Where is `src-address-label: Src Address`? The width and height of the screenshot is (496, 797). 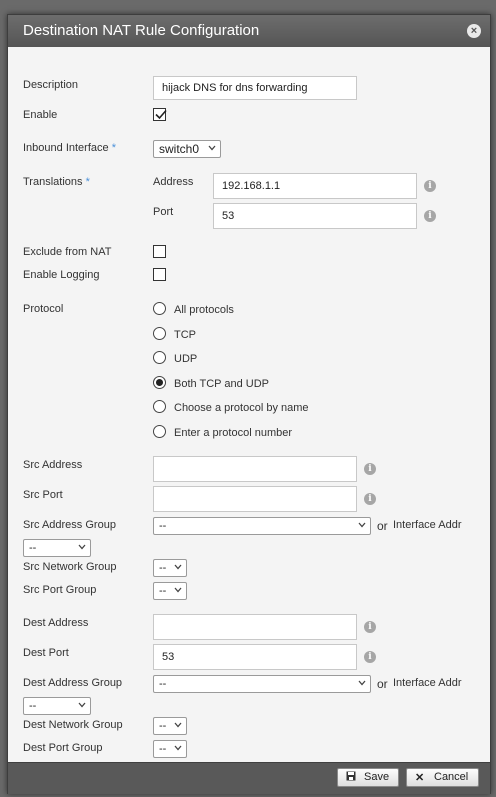 src-address-label: Src Address is located at coordinates (53, 465).